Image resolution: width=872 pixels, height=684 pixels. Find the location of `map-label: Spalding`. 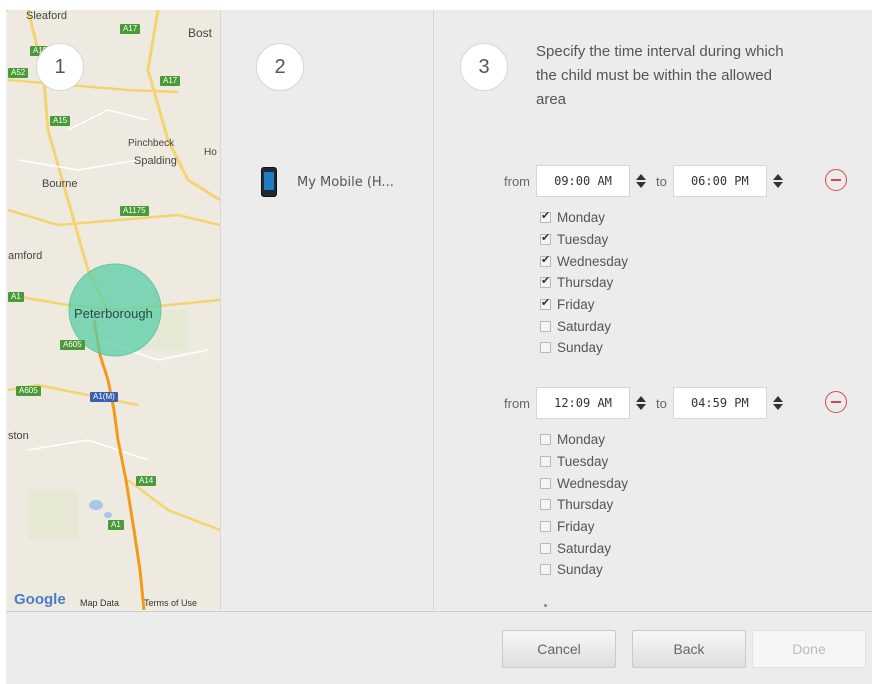

map-label: Spalding is located at coordinates (155, 161).